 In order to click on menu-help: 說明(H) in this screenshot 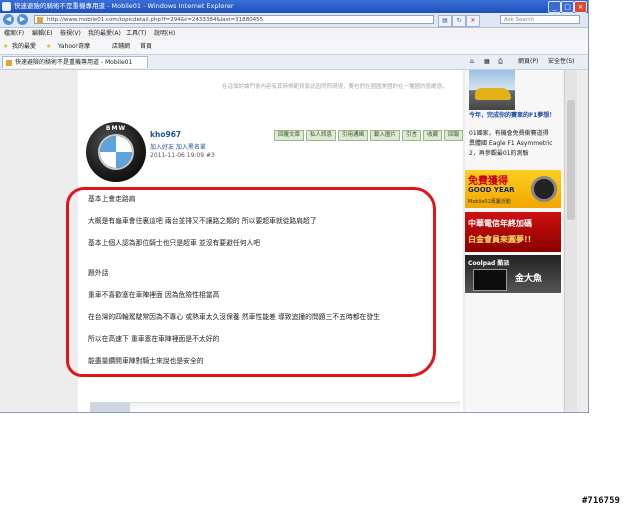, I will do `click(164, 34)`.